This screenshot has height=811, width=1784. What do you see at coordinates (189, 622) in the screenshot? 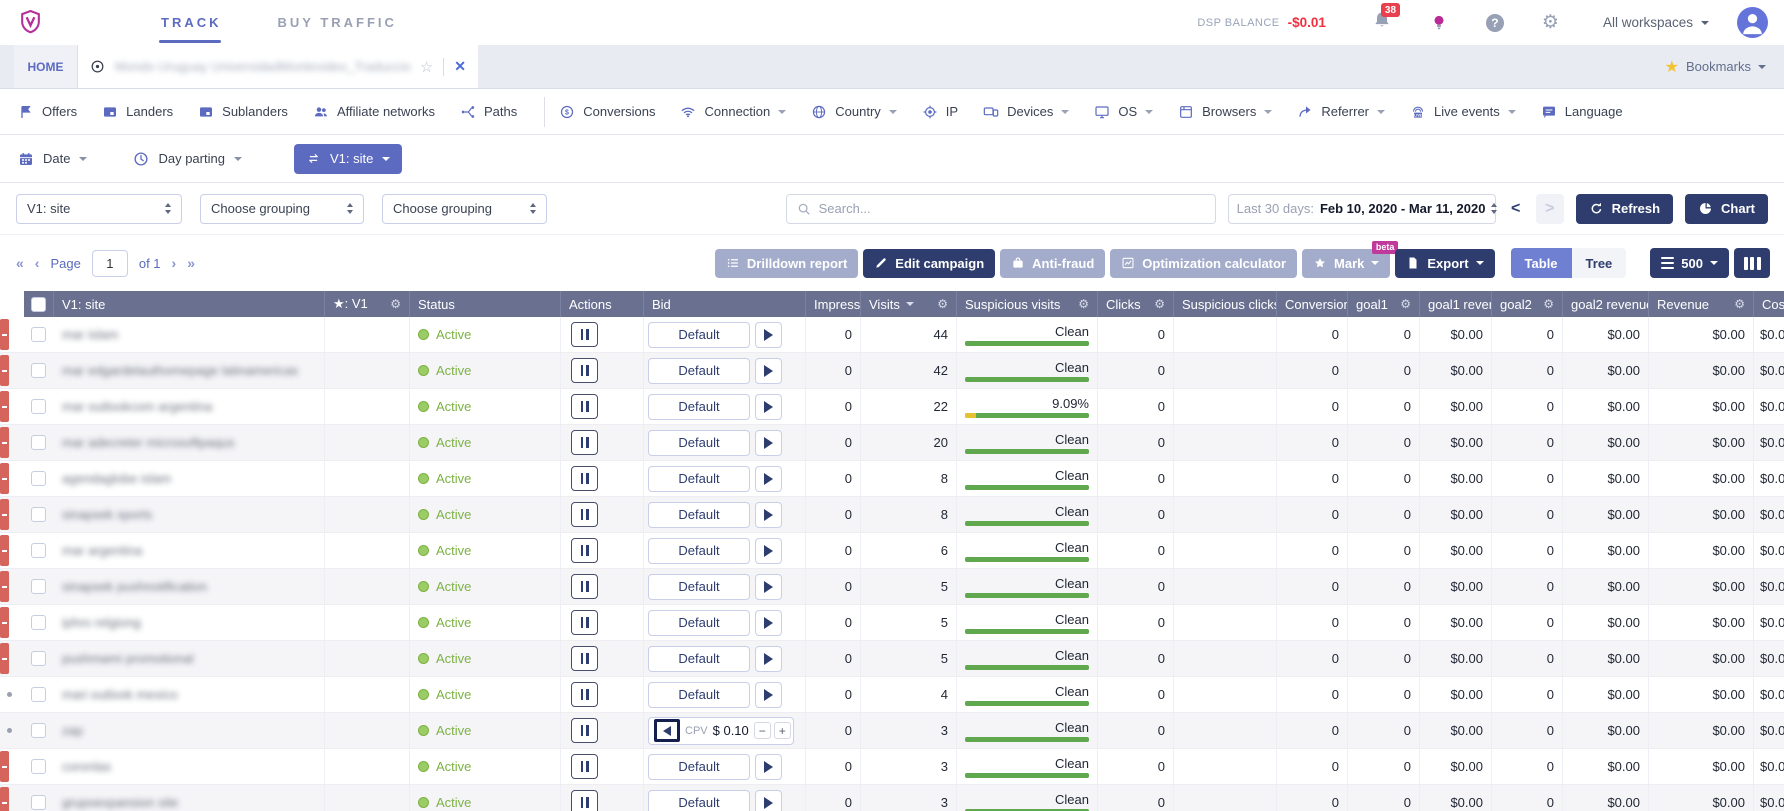
I see `site-name-cell: iphro relgiong` at bounding box center [189, 622].